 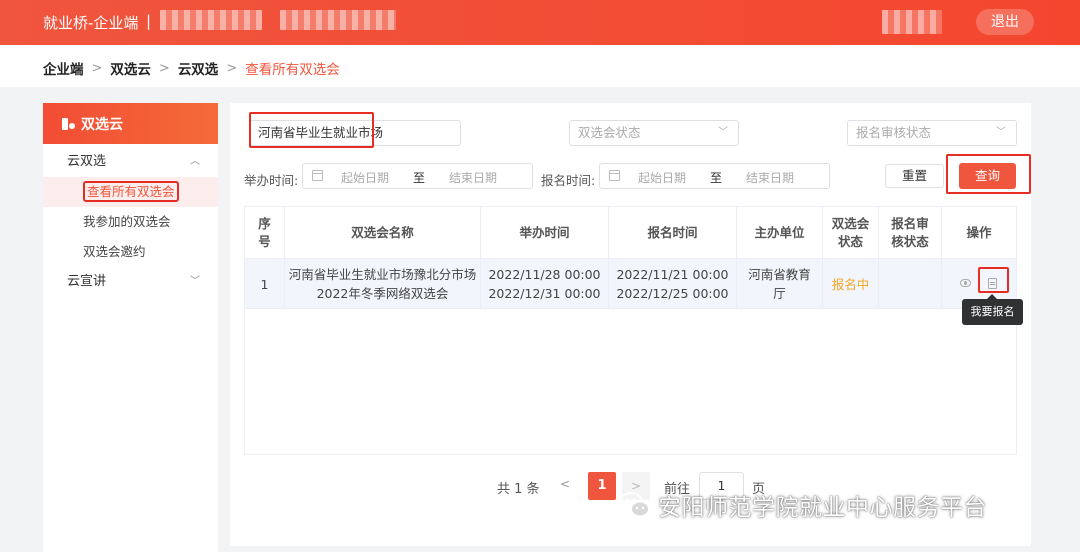 I want to click on redacted-company-name, so click(x=211, y=20).